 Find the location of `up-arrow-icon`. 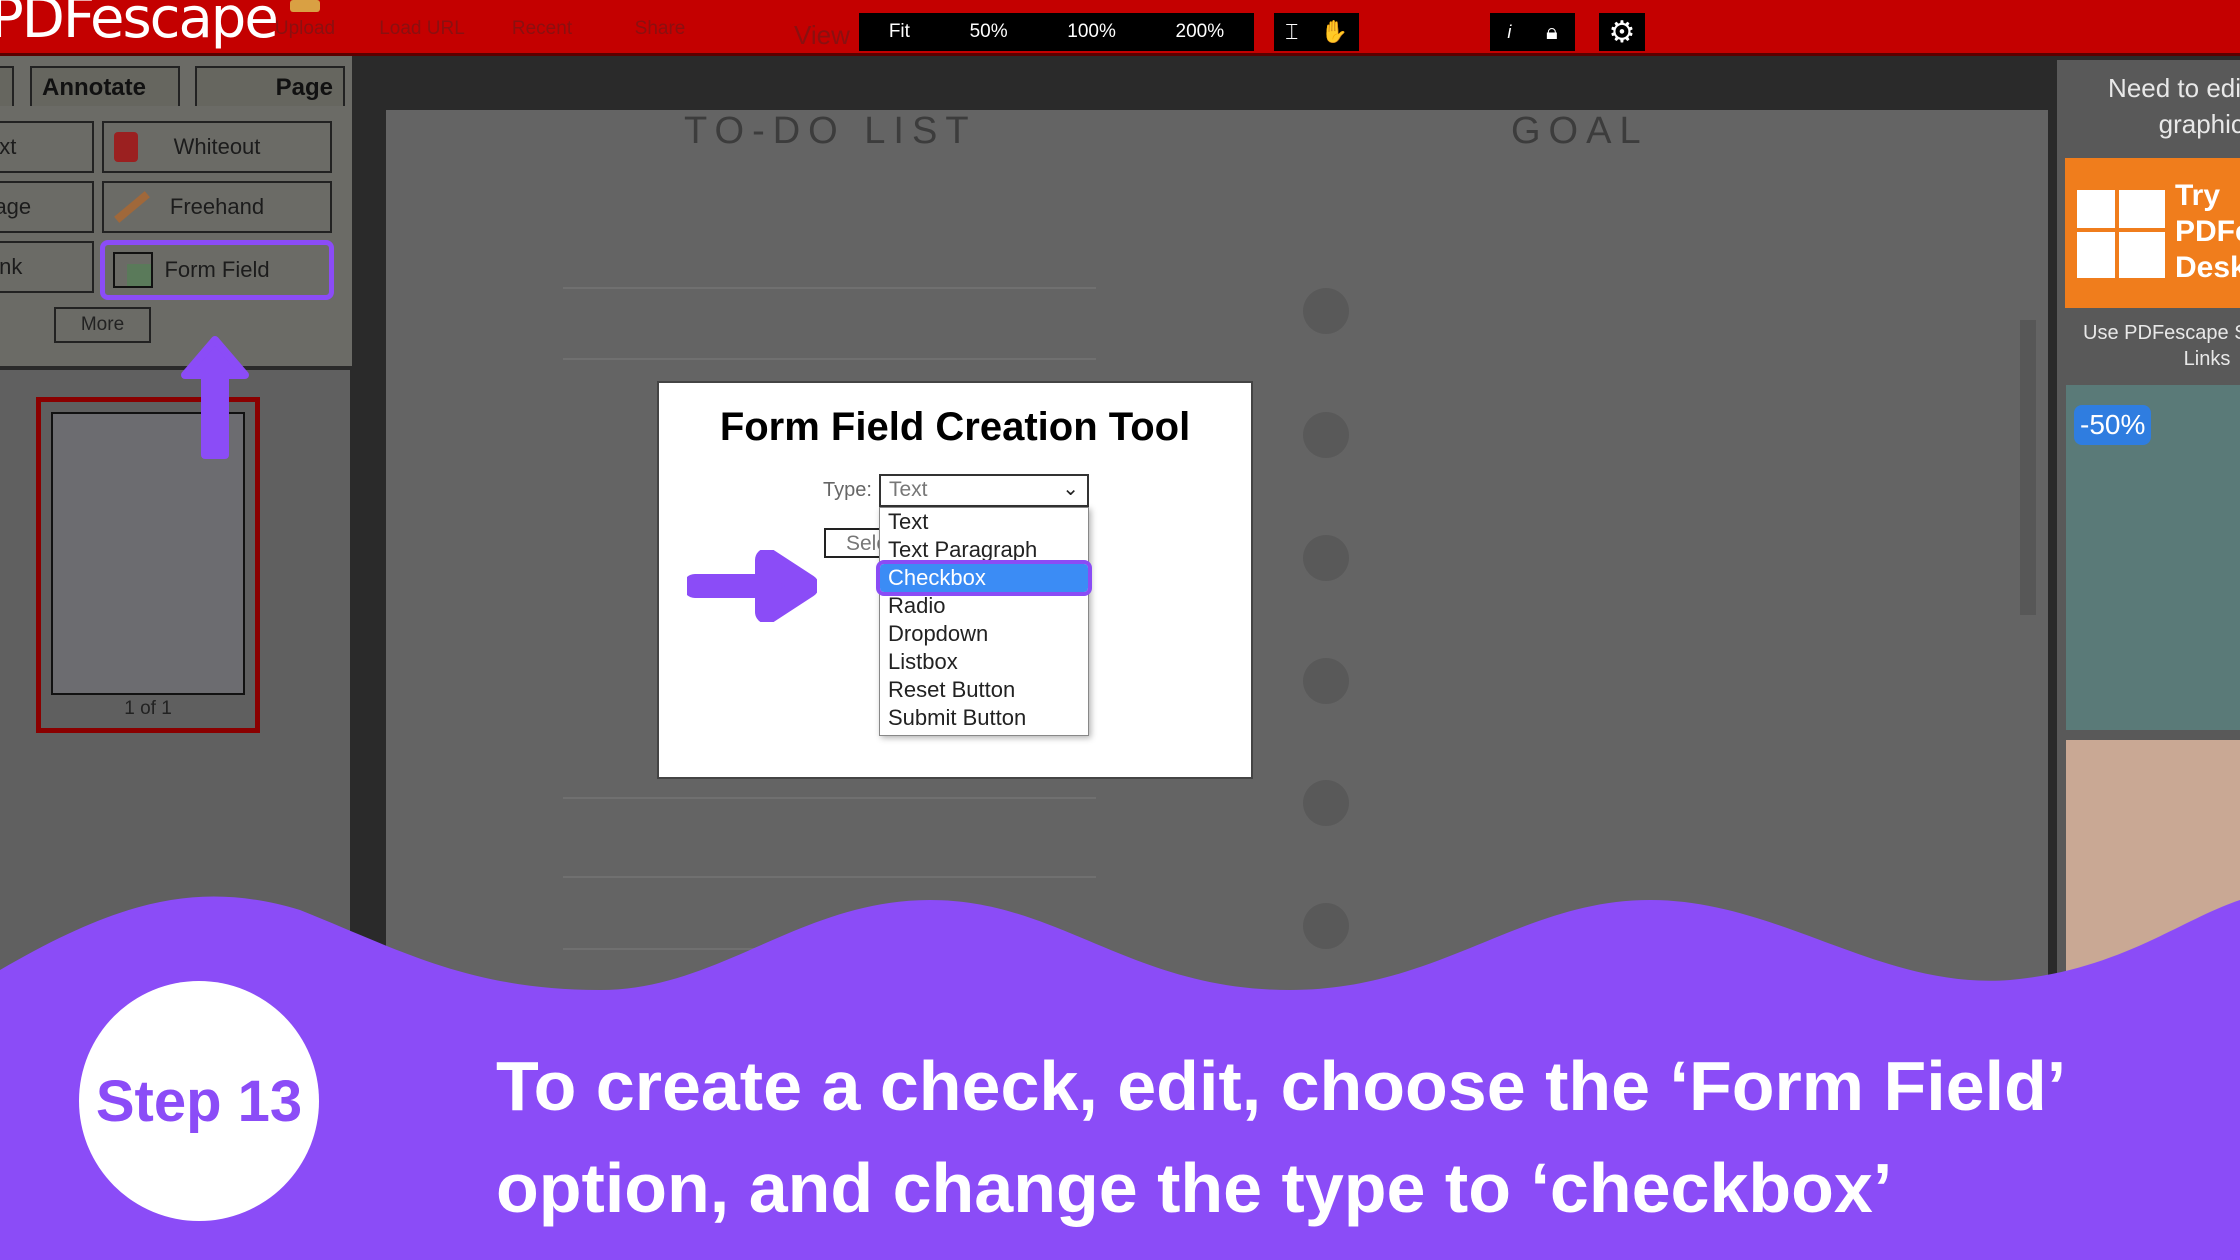

up-arrow-icon is located at coordinates (215, 397).